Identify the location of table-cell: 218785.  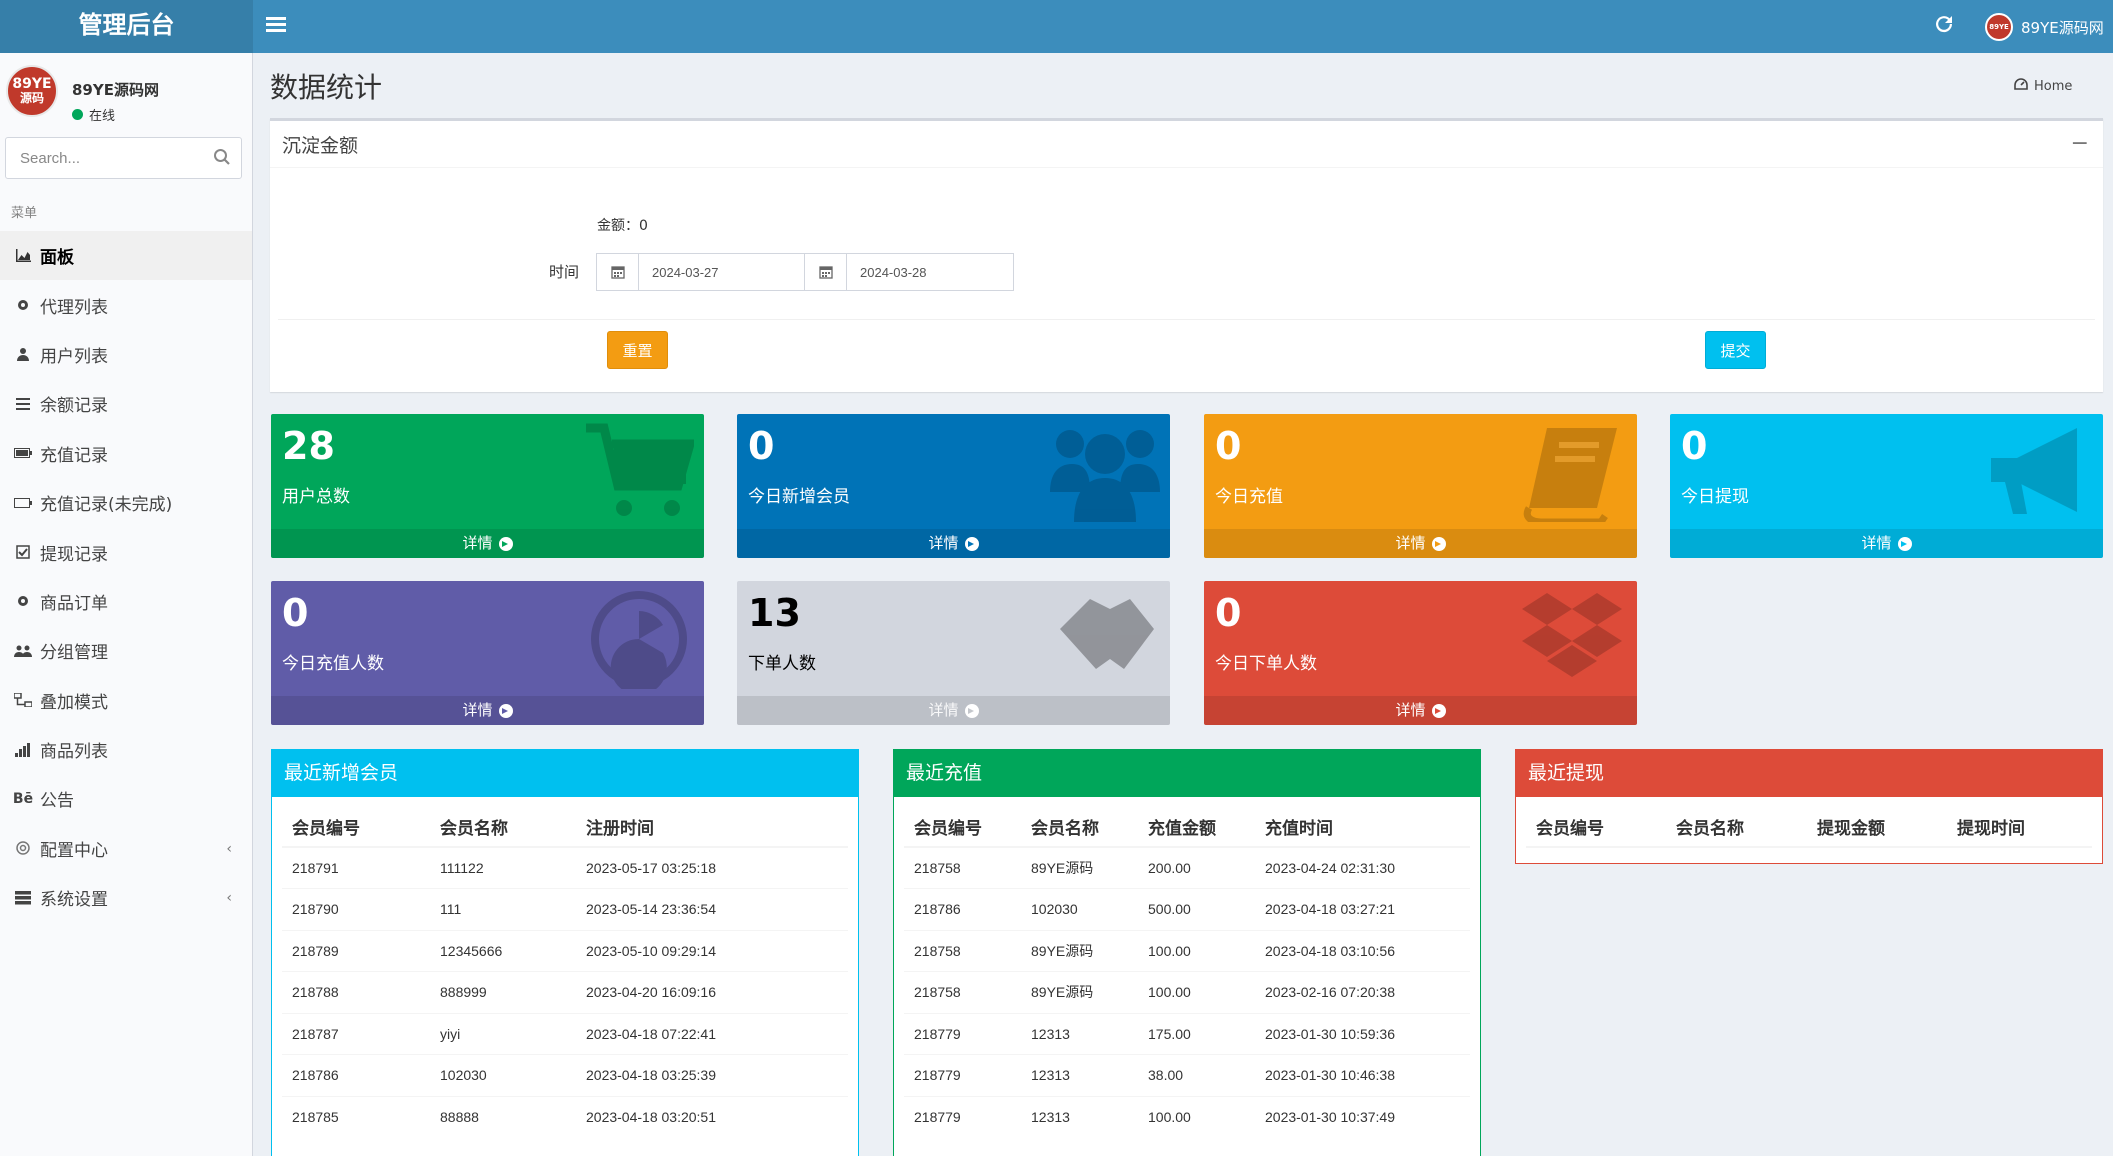
(356, 1116).